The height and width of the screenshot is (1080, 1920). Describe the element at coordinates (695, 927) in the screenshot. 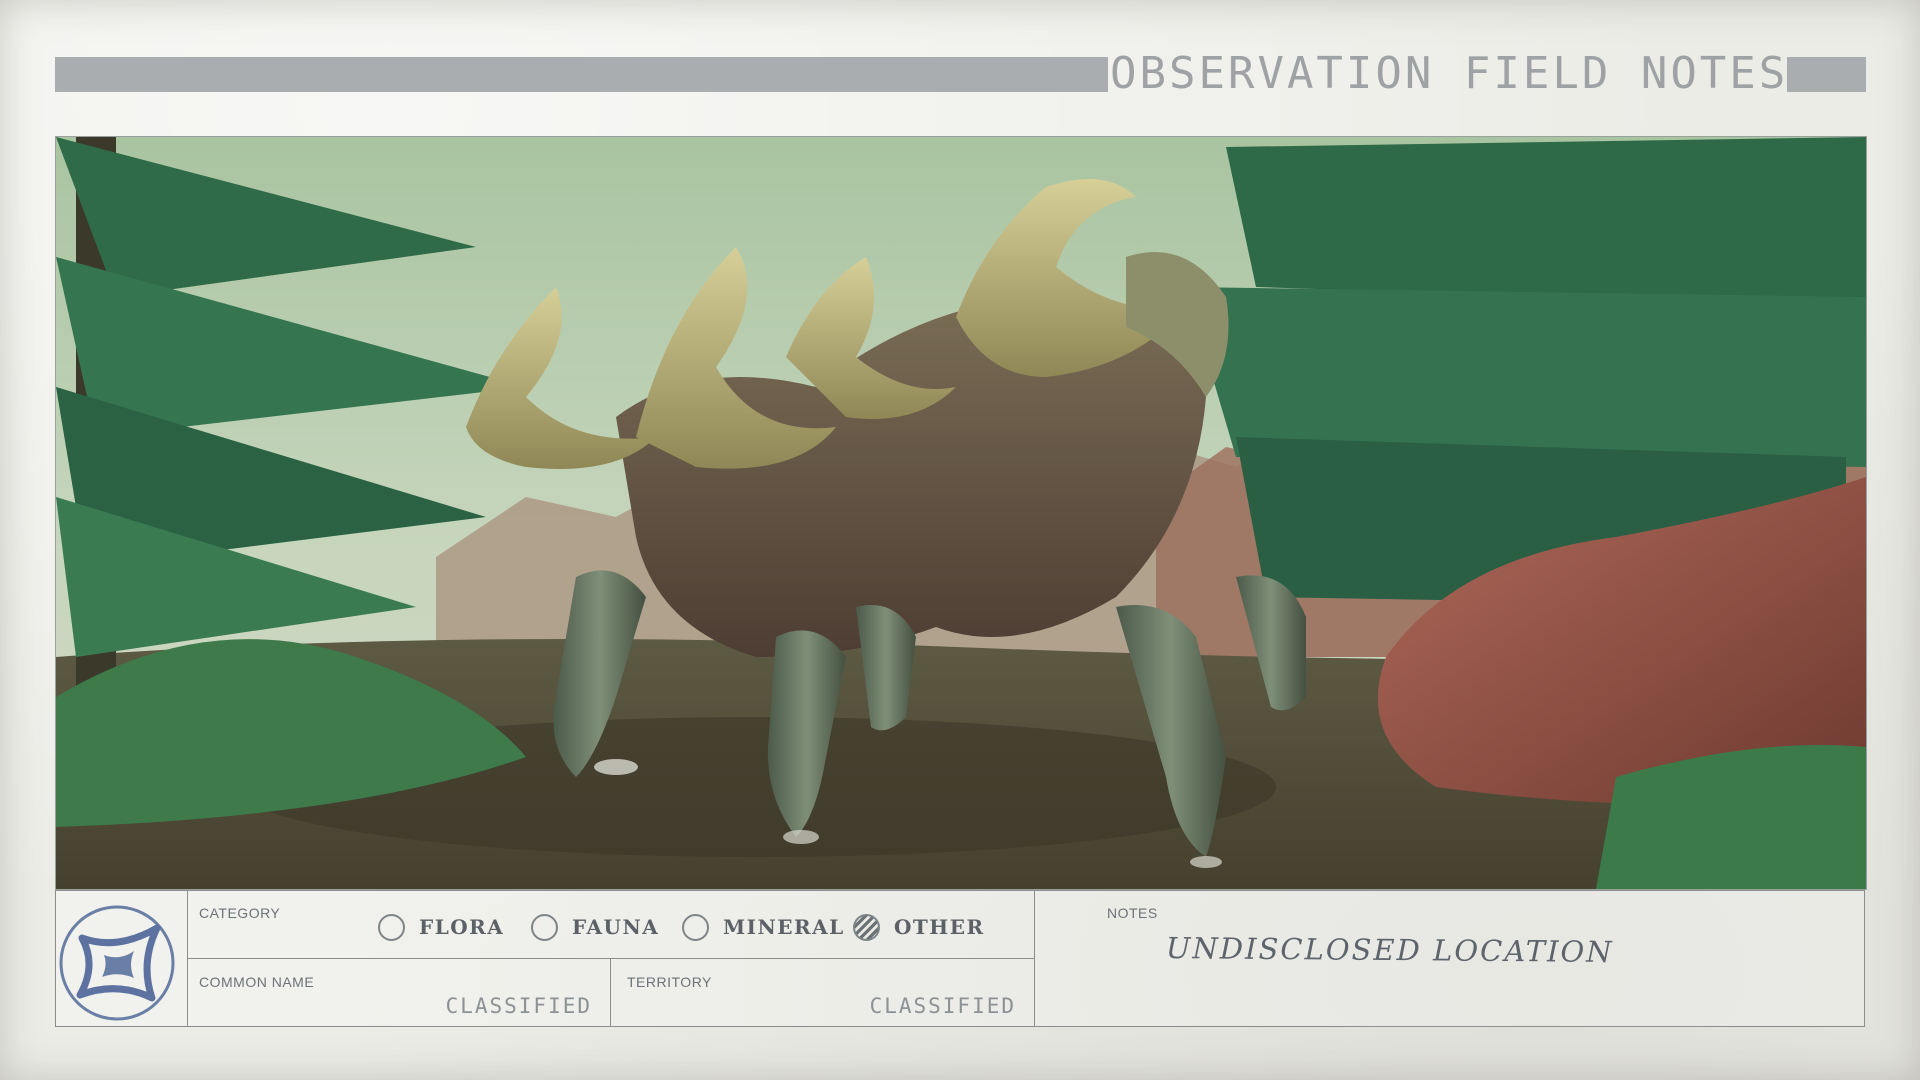

I see `mineral-radio` at that location.